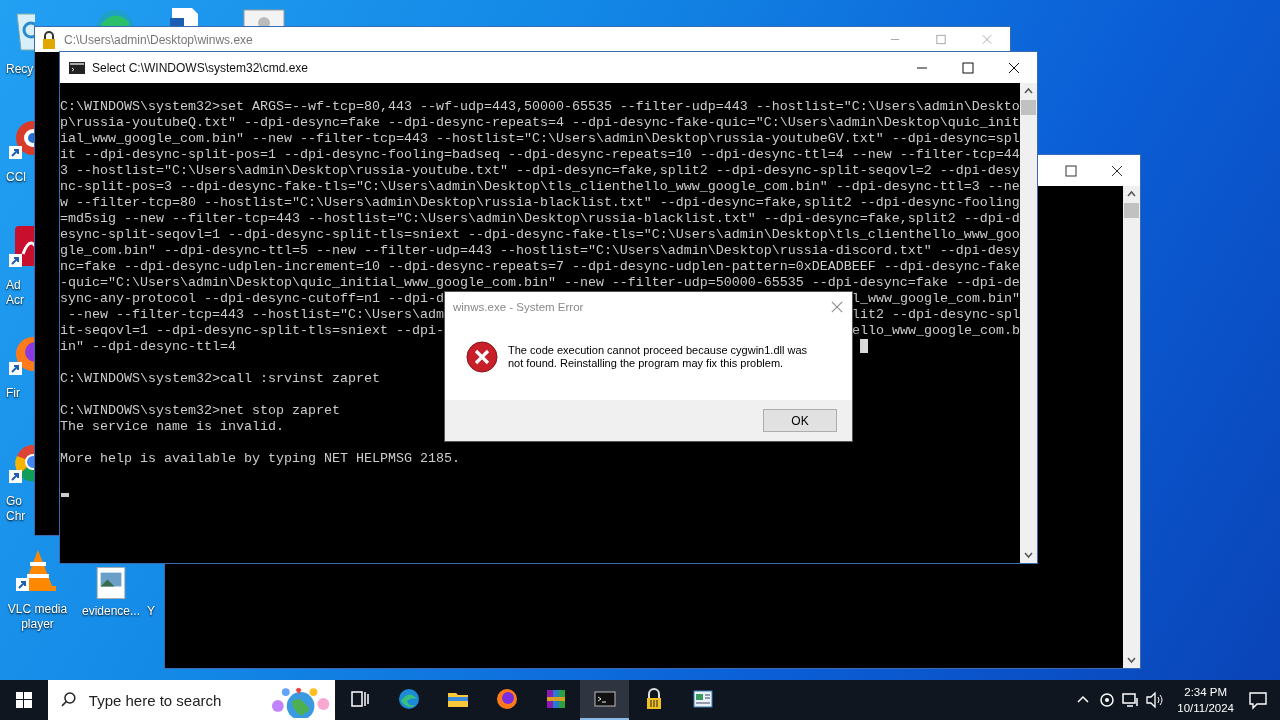 The width and height of the screenshot is (1280, 720). Describe the element at coordinates (540, 107) in the screenshot. I see `console-line: C:\WINDOWS\system32>set ARGS=--wf-tcp=80,443 --wf-udp=443,50000-65535 --filter-udp=443 --hostlist="C:\Users\admin\Deskto` at that location.